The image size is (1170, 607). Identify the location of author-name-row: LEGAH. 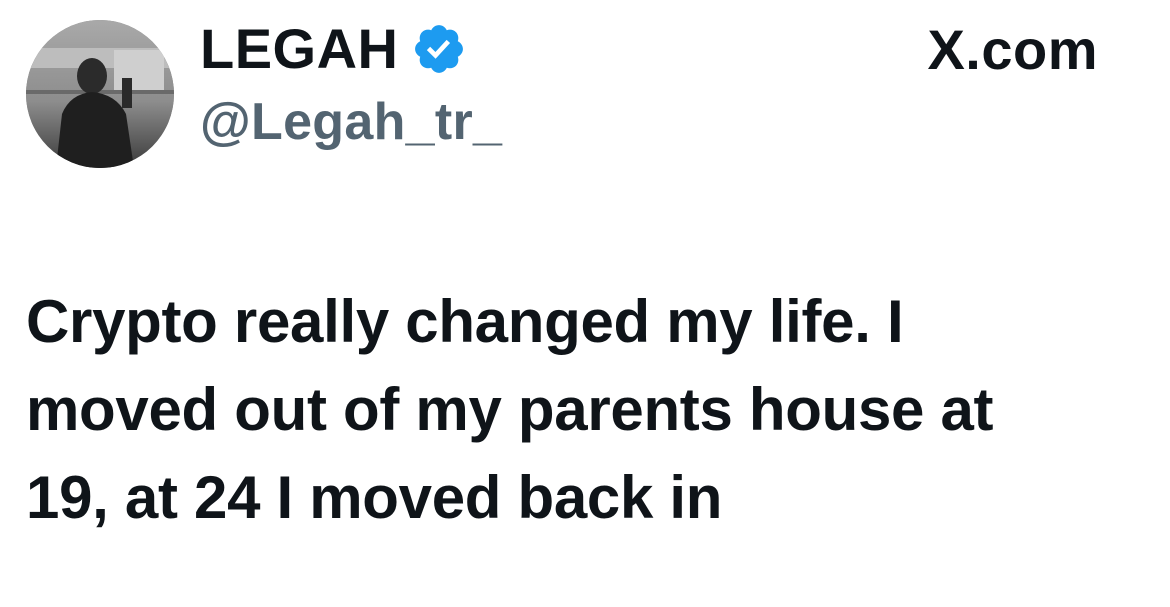
(333, 49).